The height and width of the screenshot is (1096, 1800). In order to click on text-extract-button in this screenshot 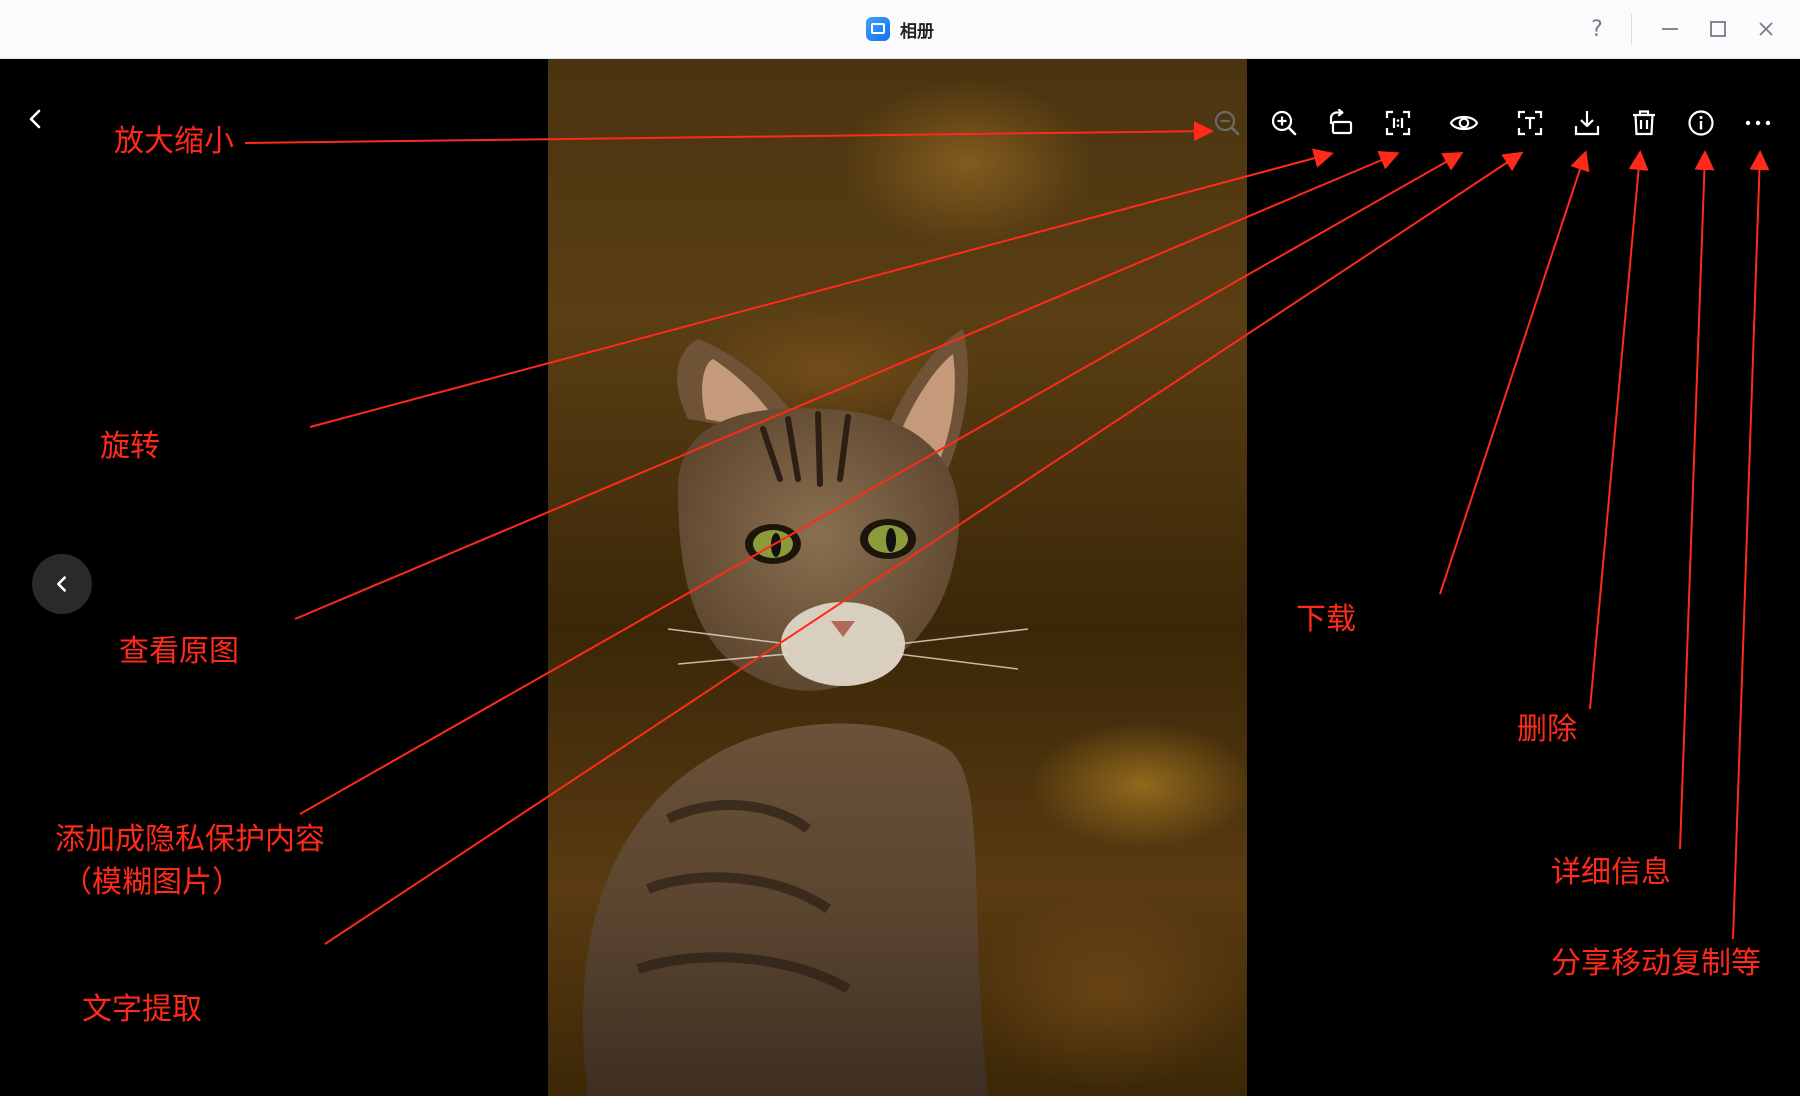, I will do `click(1530, 123)`.